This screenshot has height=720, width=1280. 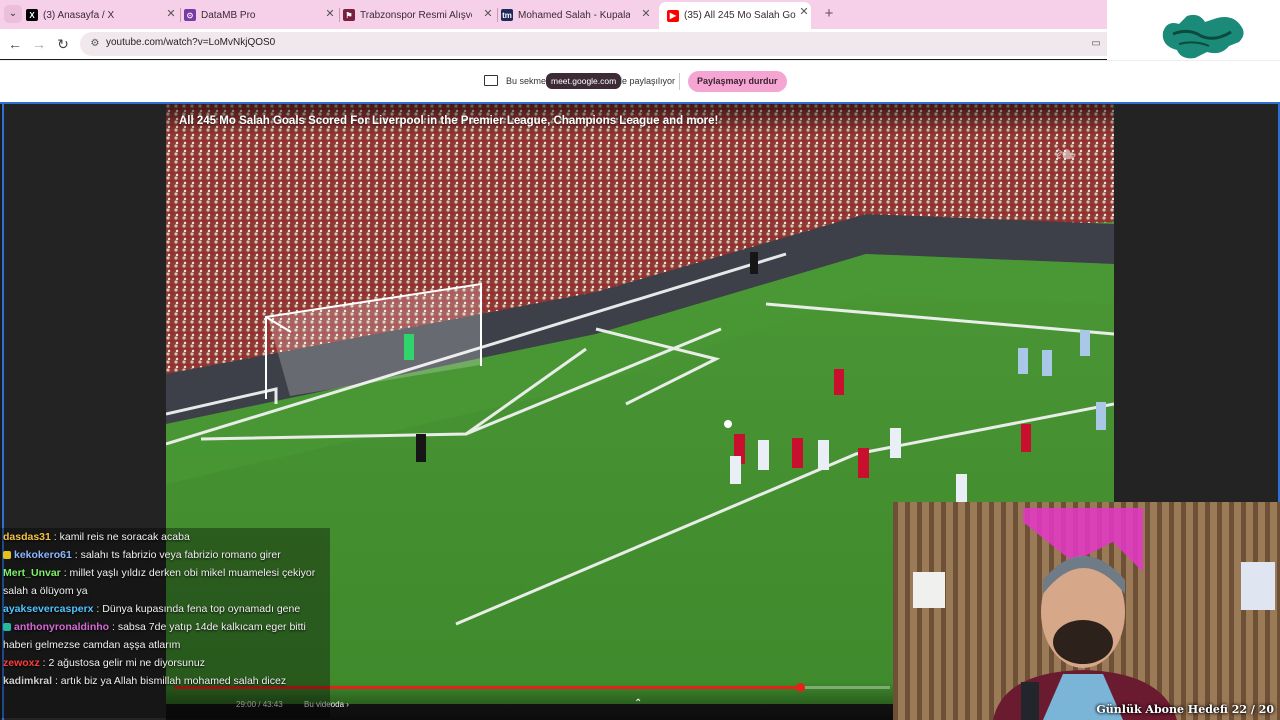 I want to click on webcam-overlay: Günlük Abone Hedefi 22 / 20, so click(x=1086, y=611).